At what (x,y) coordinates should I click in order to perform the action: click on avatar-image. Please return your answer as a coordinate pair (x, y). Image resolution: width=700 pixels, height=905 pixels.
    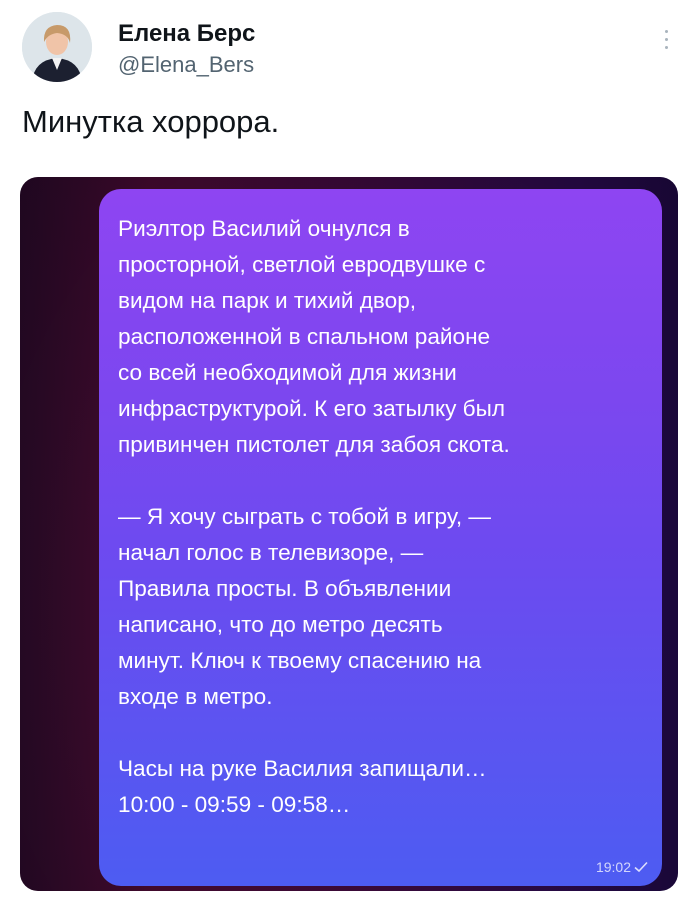
    Looking at the image, I should click on (57, 47).